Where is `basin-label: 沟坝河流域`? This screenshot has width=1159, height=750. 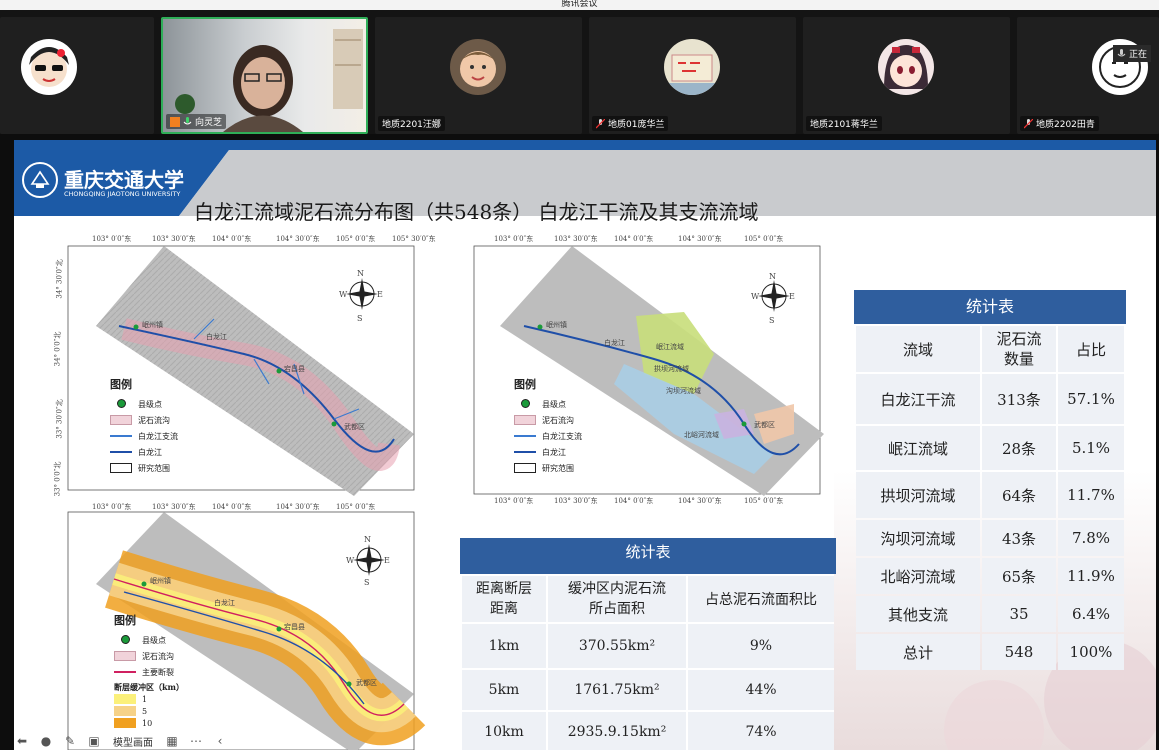 basin-label: 沟坝河流域 is located at coordinates (683, 391).